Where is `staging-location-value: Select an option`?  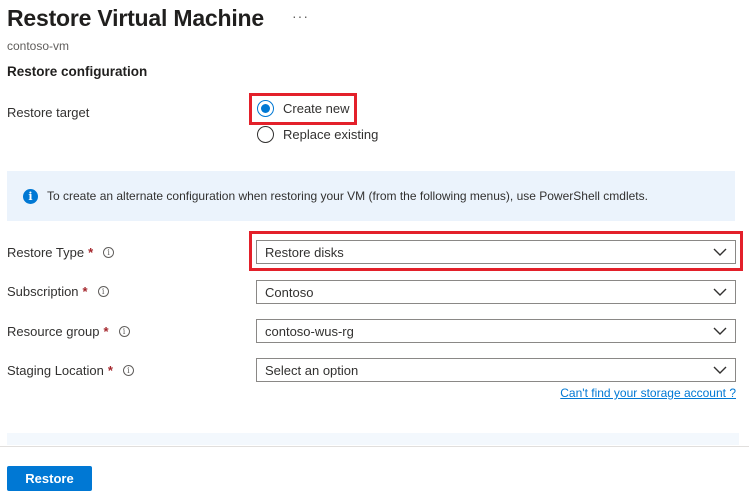
staging-location-value: Select an option is located at coordinates (312, 370).